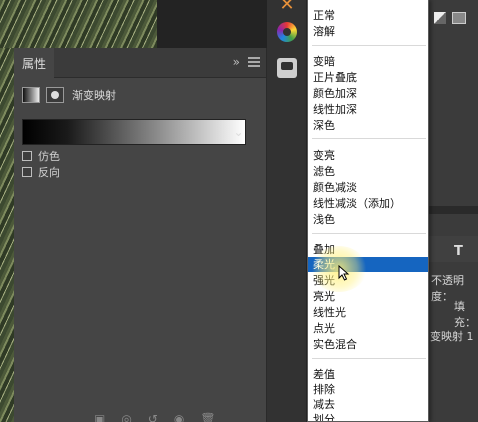 This screenshot has width=478, height=422. Describe the element at coordinates (7, 235) in the screenshot. I see `canvas-photo-edge` at that location.